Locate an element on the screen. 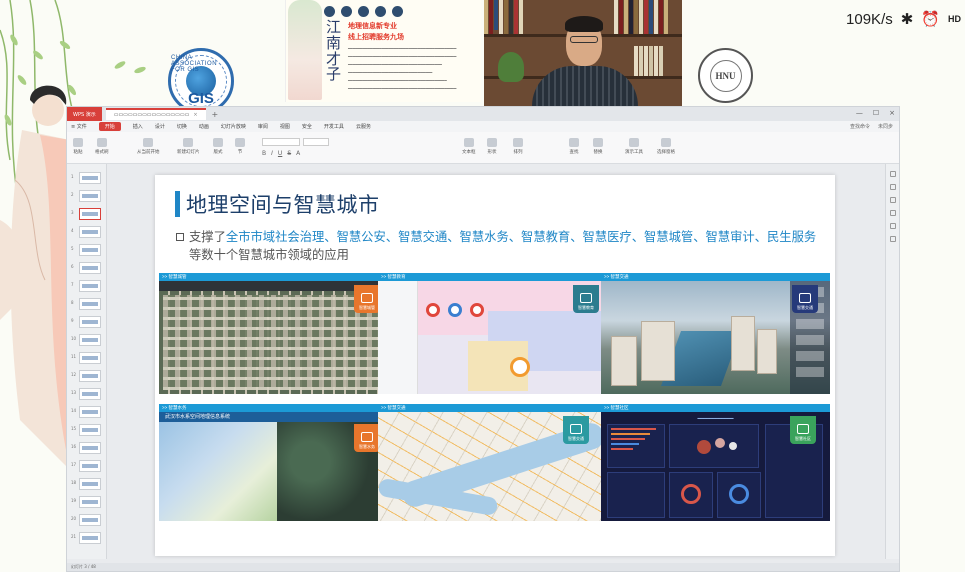 This screenshot has width=965, height=572. window-controls: — ☐ × is located at coordinates (875, 113).